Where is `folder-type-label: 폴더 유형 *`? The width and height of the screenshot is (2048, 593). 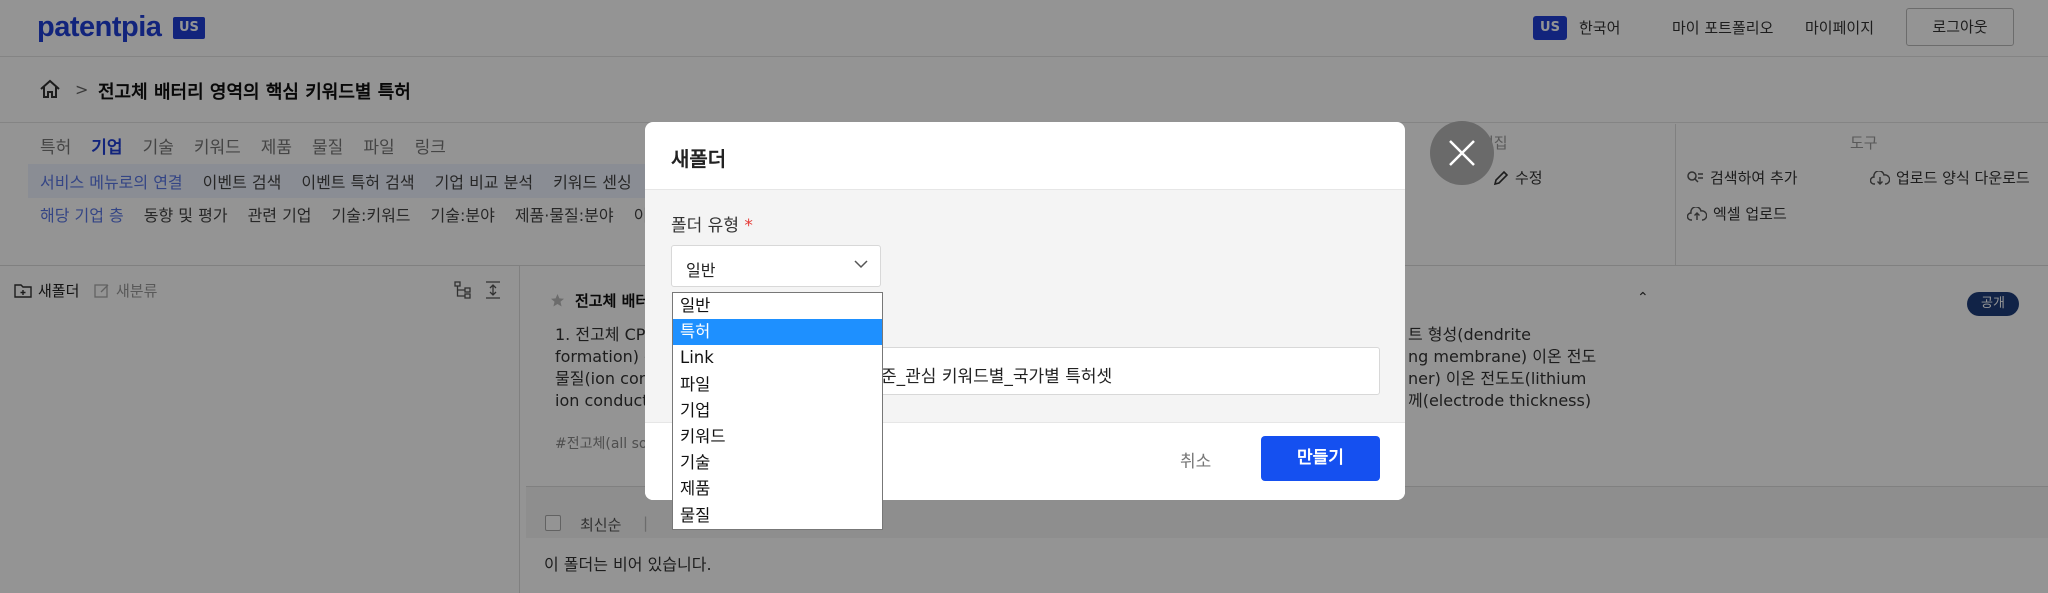
folder-type-label: 폴더 유형 * is located at coordinates (712, 223).